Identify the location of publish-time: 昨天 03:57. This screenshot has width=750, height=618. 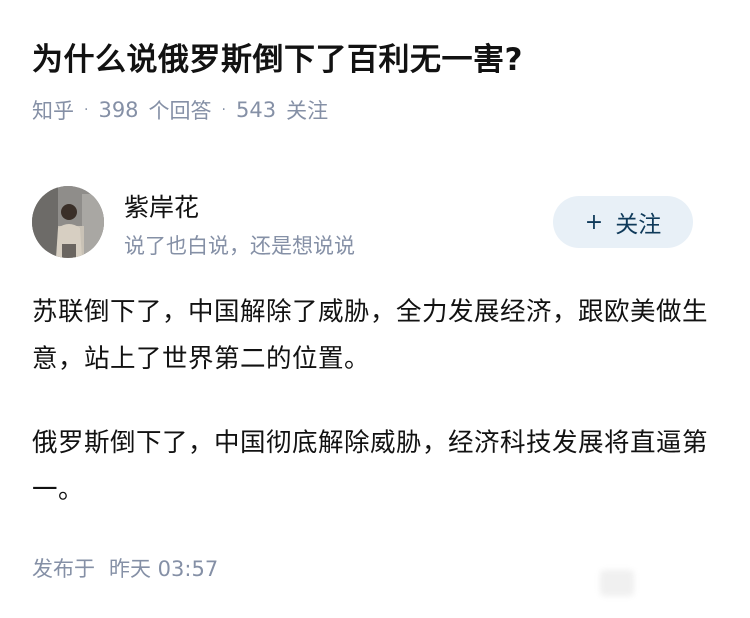
(164, 569).